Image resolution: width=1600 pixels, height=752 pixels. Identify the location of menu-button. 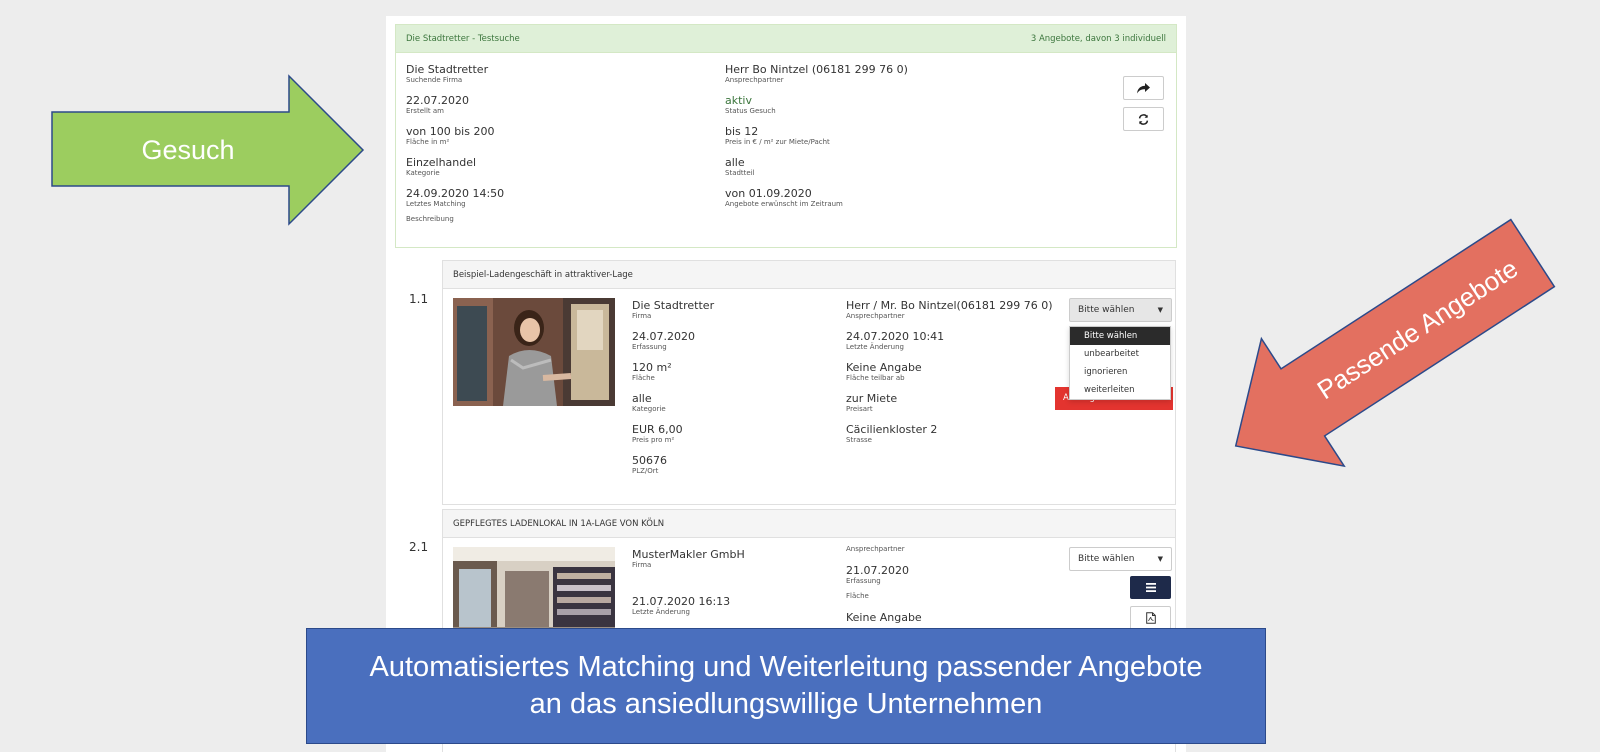
(1150, 587).